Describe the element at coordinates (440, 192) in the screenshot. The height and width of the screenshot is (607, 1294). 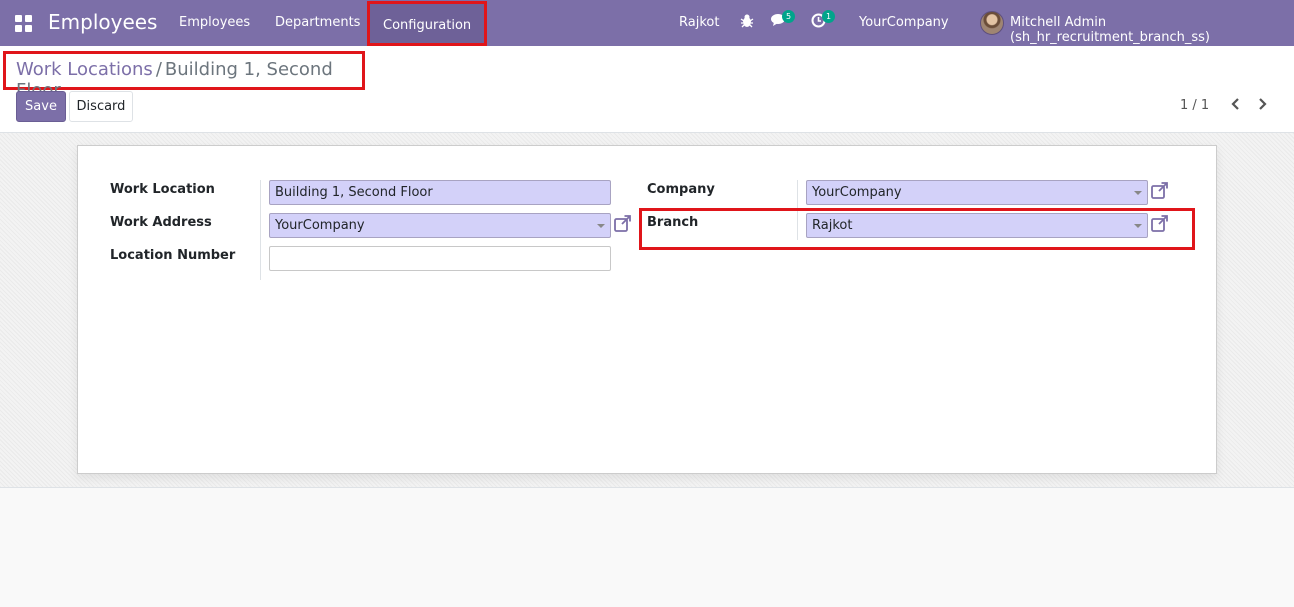
I see `work-location-input: Building 1, Second Floor` at that location.